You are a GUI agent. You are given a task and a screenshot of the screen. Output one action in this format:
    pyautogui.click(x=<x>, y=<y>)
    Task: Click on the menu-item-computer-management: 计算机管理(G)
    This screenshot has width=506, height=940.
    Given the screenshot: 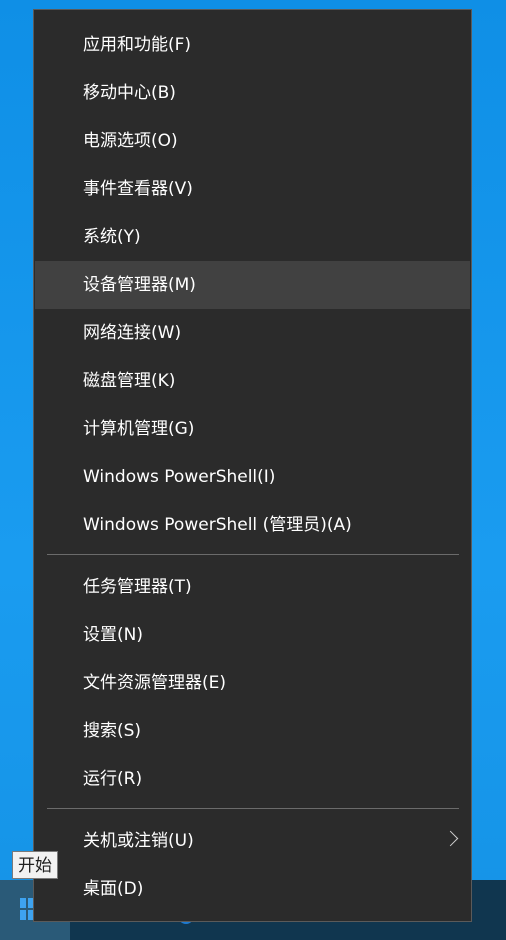 What is the action you would take?
    pyautogui.click(x=252, y=429)
    